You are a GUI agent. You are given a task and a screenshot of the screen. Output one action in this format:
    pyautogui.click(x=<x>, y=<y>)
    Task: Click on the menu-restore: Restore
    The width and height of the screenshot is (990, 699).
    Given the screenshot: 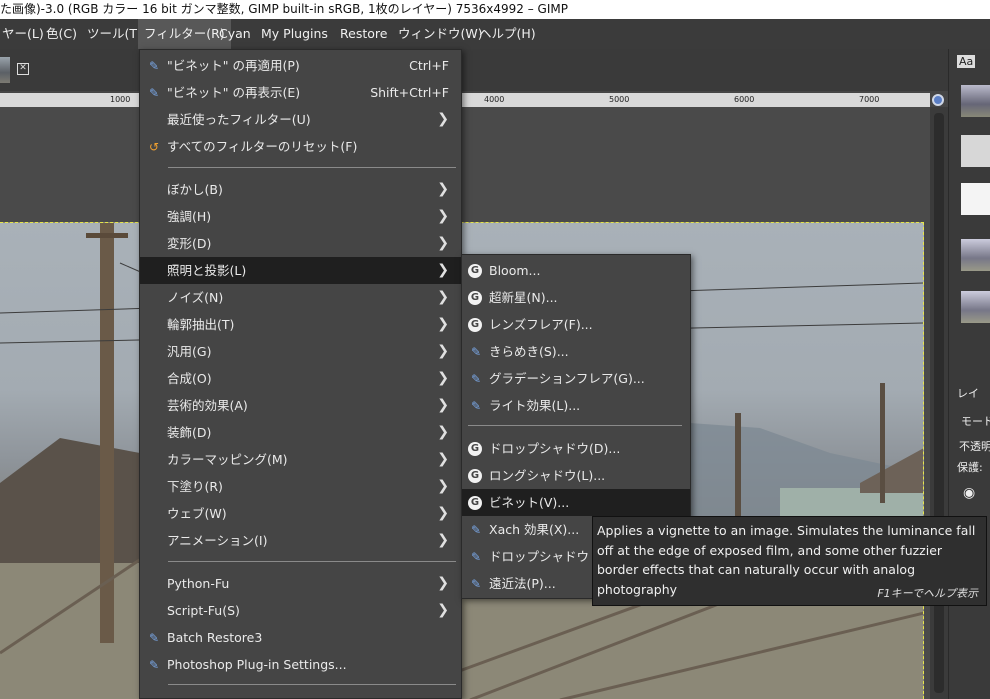 What is the action you would take?
    pyautogui.click(x=363, y=34)
    